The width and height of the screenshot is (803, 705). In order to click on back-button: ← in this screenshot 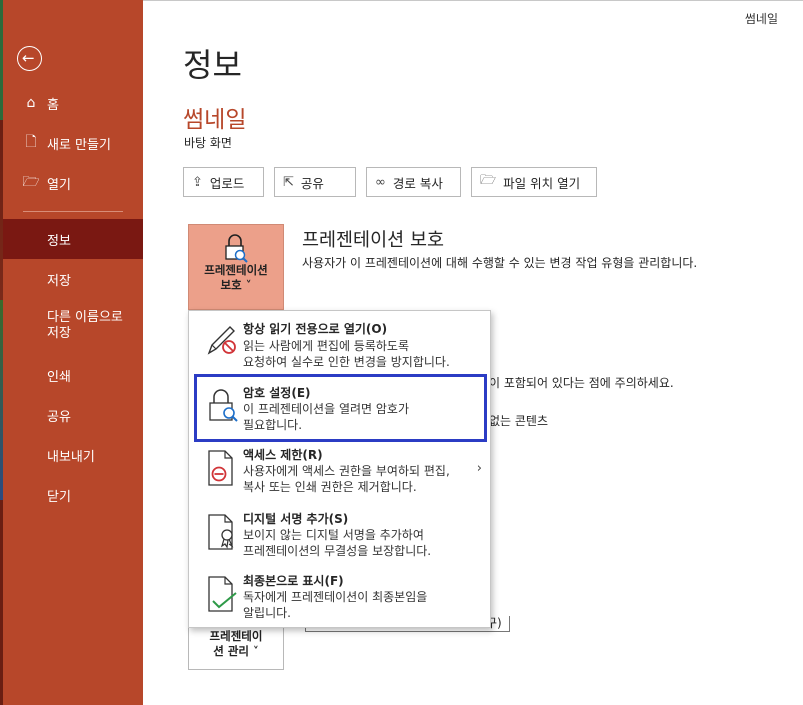, I will do `click(29, 58)`.